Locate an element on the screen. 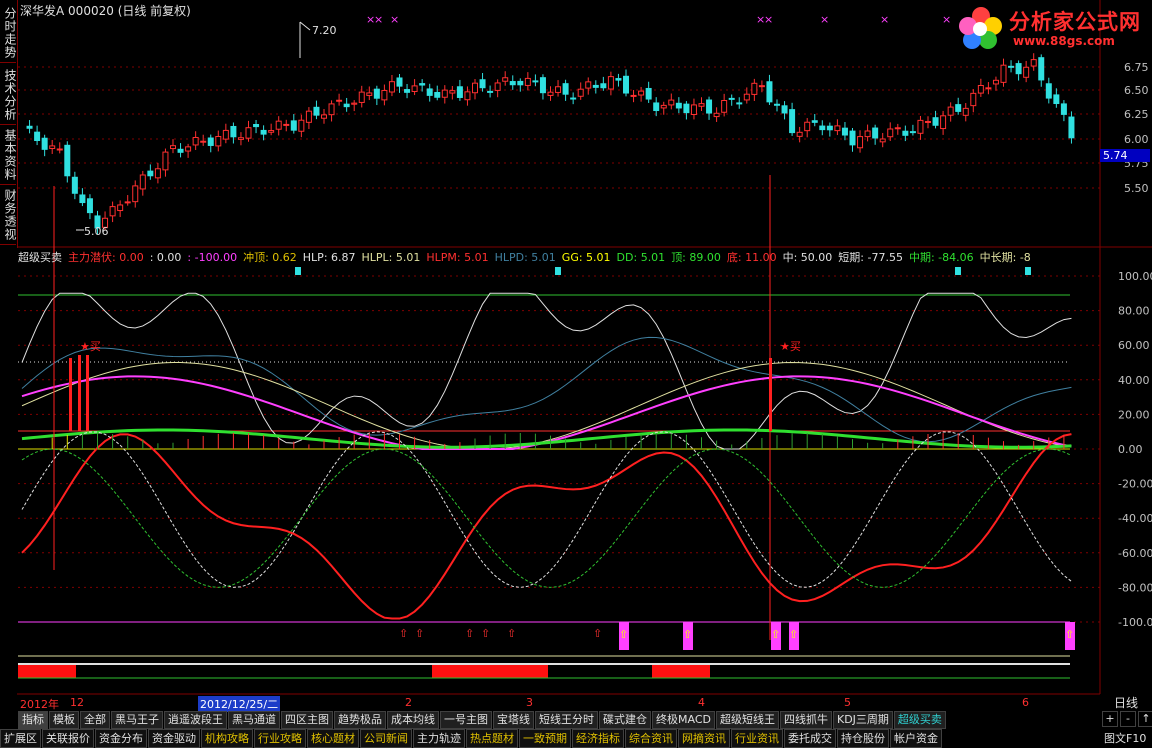 The height and width of the screenshot is (748, 1152). formula-tab-8: 成本均线 is located at coordinates (413, 720).